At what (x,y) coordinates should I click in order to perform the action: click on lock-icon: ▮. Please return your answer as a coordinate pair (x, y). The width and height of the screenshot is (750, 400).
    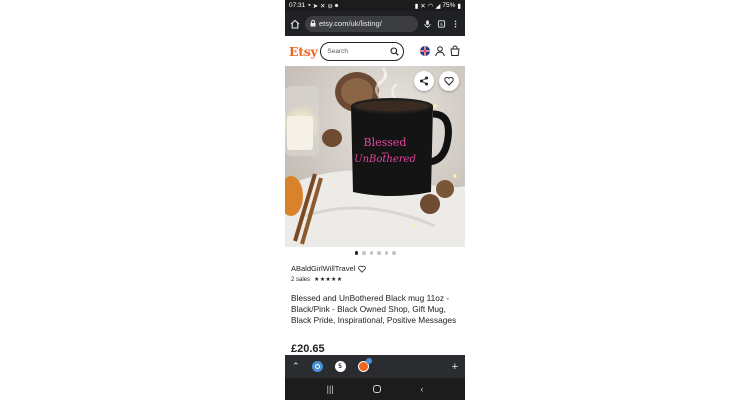
    Looking at the image, I should click on (416, 6).